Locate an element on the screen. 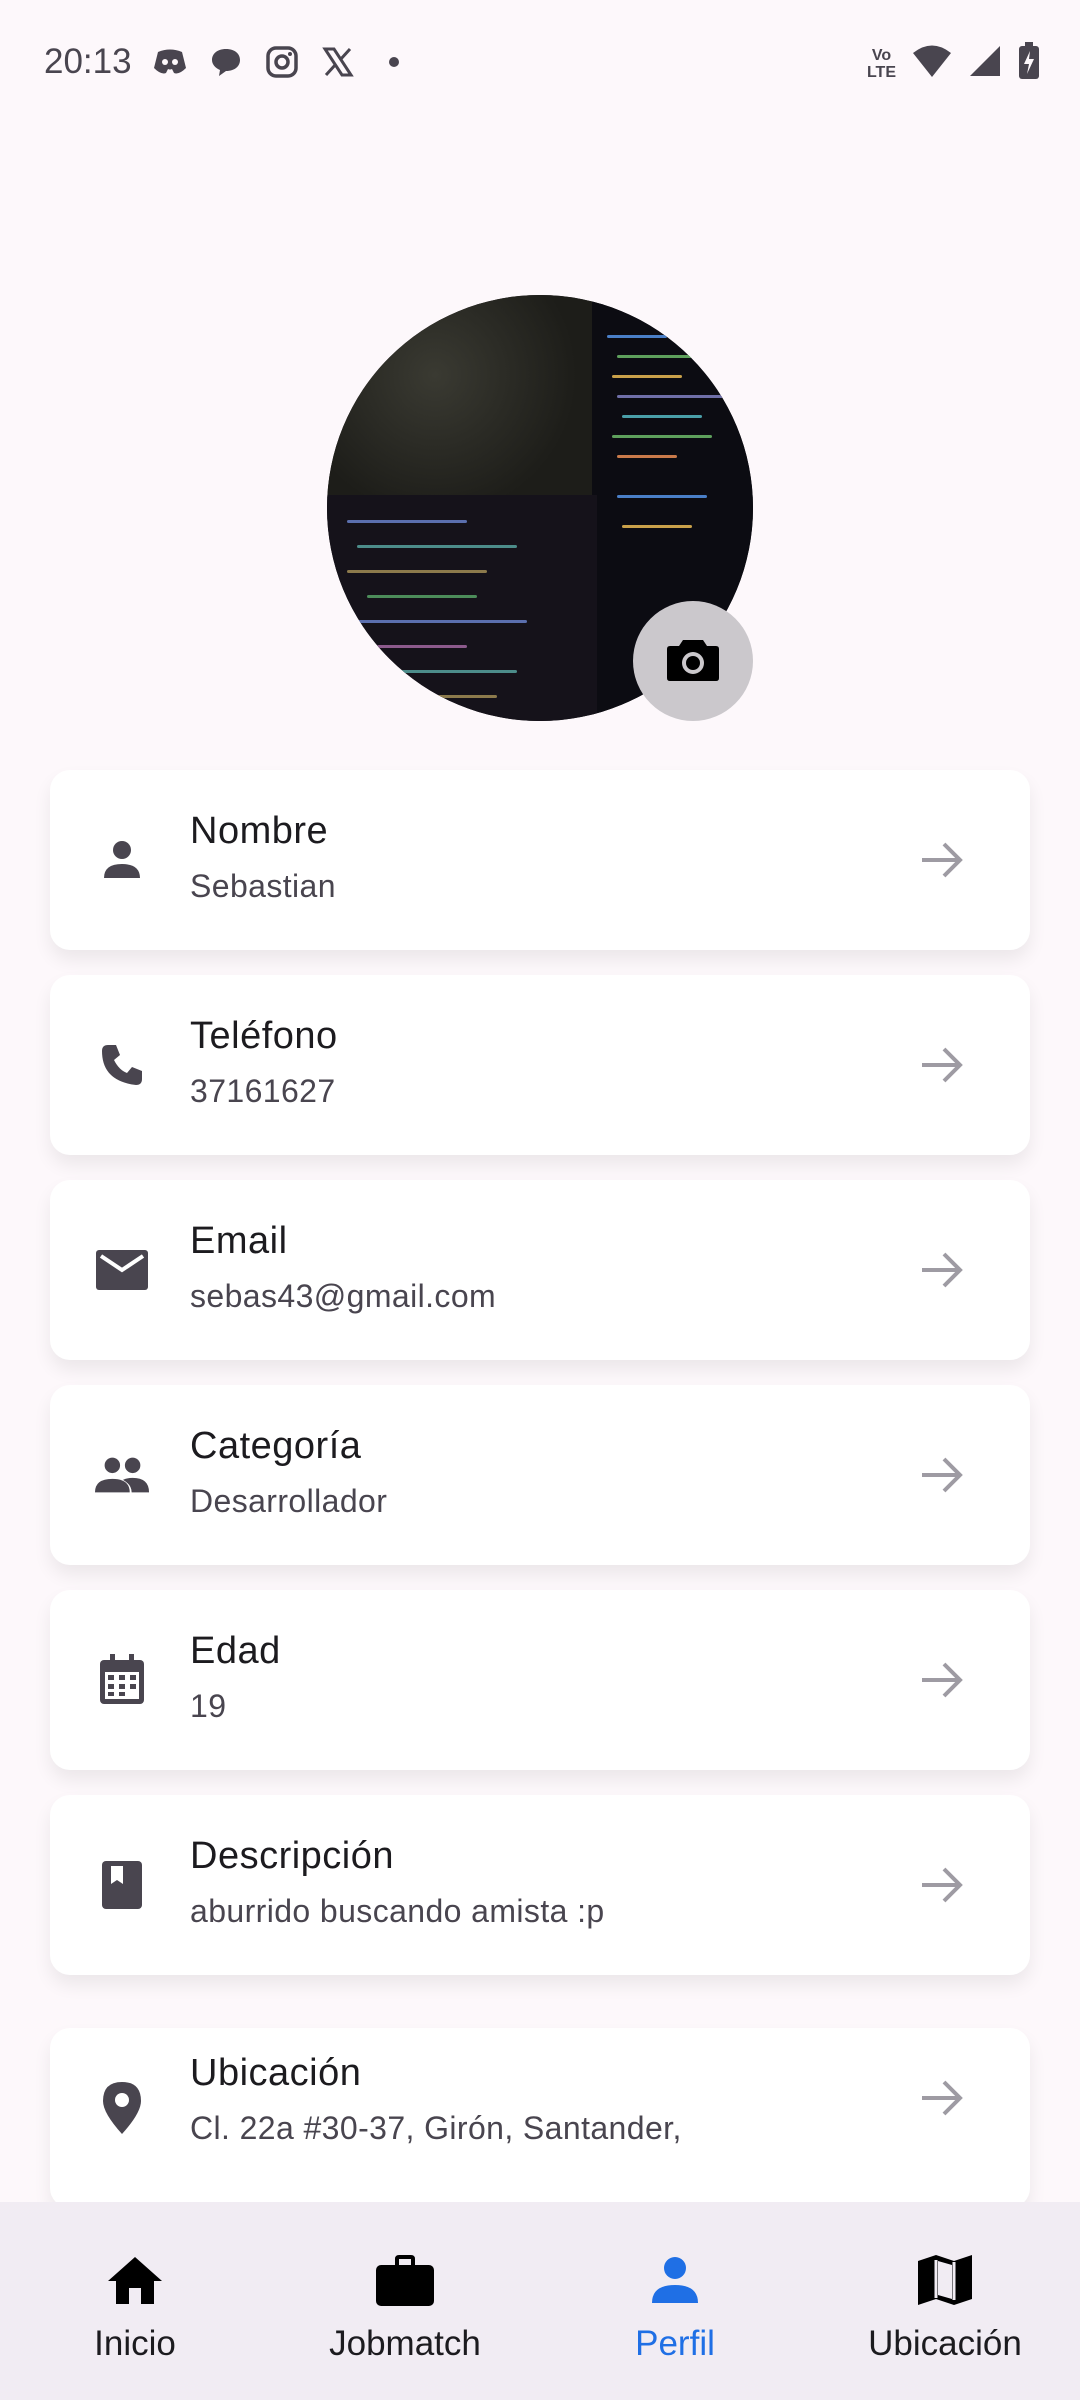 The image size is (1080, 2400). field-value: Desarrollador is located at coordinates (289, 1501).